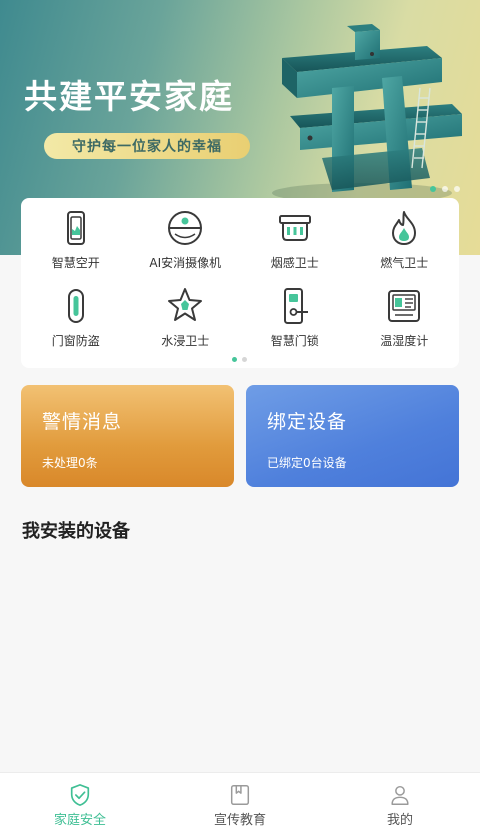  What do you see at coordinates (239, 359) in the screenshot?
I see `device-grid-pagination` at bounding box center [239, 359].